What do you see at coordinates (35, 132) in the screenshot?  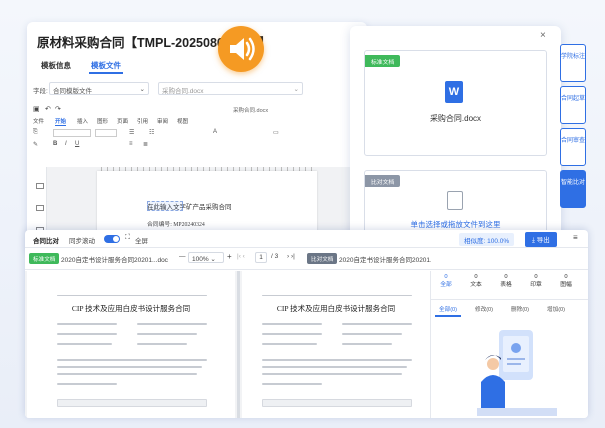 I see `paste-icon: ⎘` at bounding box center [35, 132].